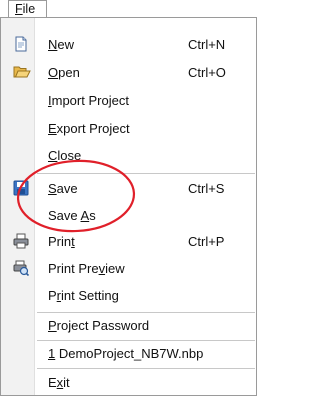 The height and width of the screenshot is (396, 320). What do you see at coordinates (128, 189) in the screenshot?
I see `menu-item-save: Save Ctrl+S` at bounding box center [128, 189].